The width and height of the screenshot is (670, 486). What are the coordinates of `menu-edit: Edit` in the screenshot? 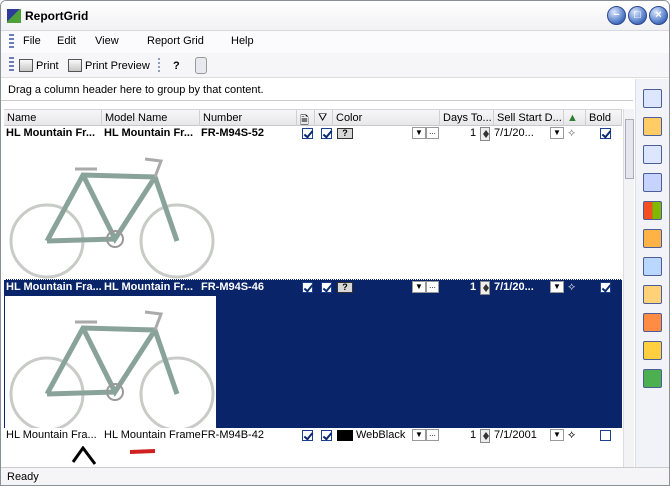 It's located at (66, 41).